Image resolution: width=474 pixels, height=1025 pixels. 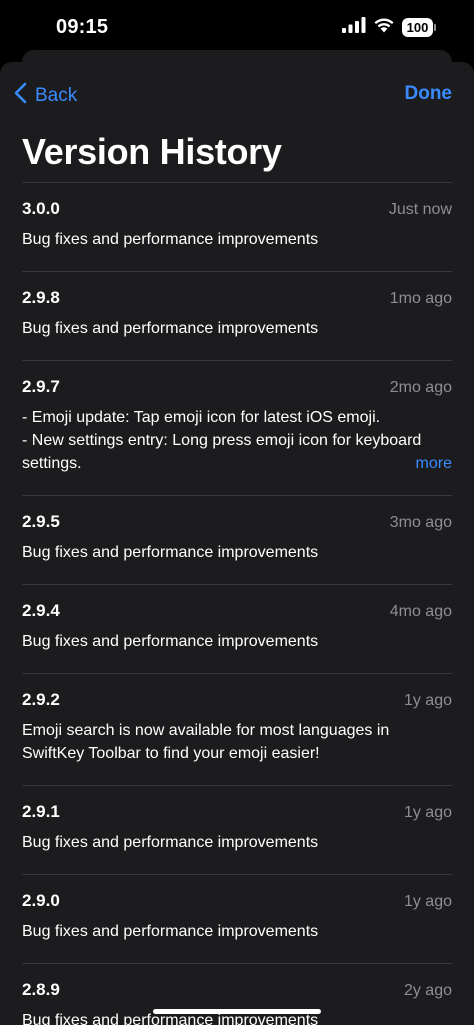 What do you see at coordinates (41, 989) in the screenshot?
I see `version-number: 2.8.9` at bounding box center [41, 989].